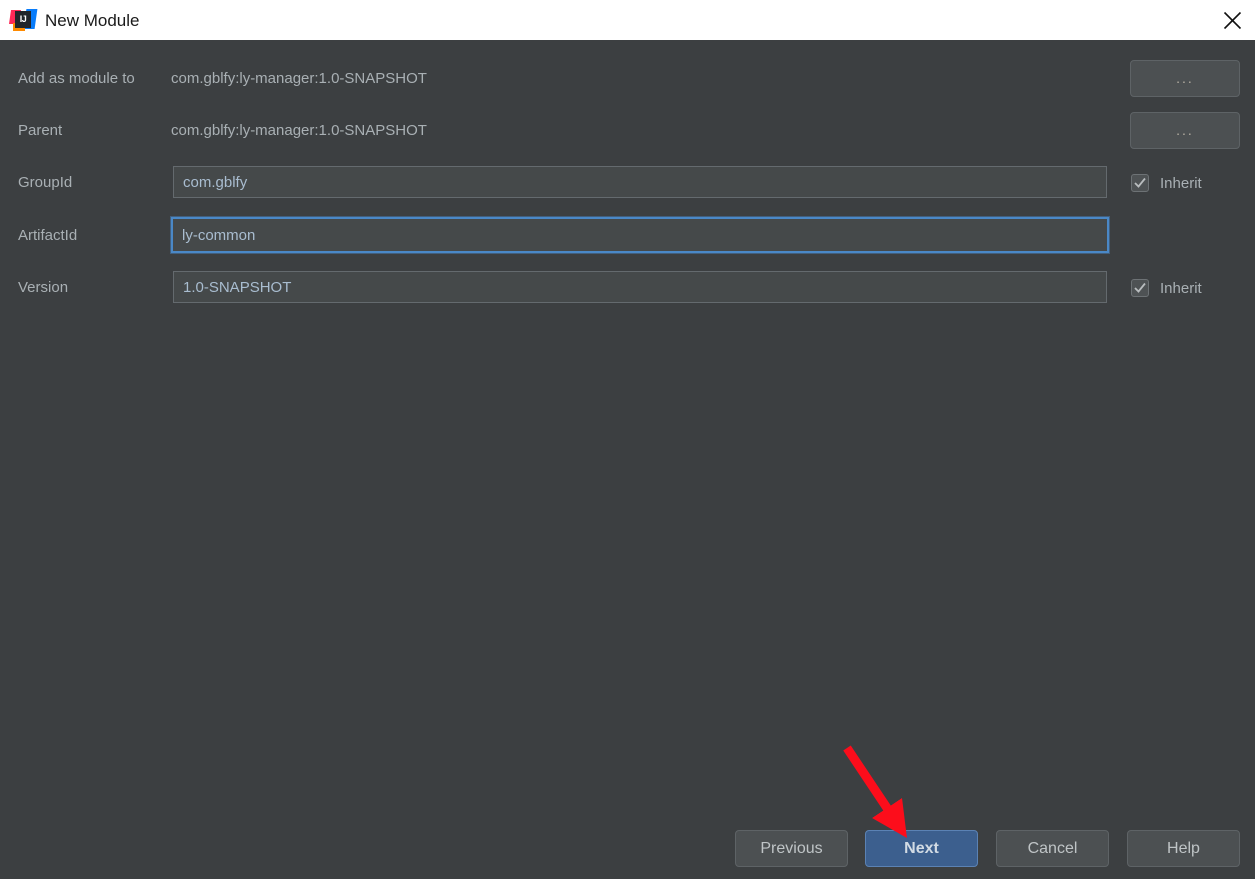  Describe the element at coordinates (1052, 848) in the screenshot. I see `cancel-button: Cancel` at that location.